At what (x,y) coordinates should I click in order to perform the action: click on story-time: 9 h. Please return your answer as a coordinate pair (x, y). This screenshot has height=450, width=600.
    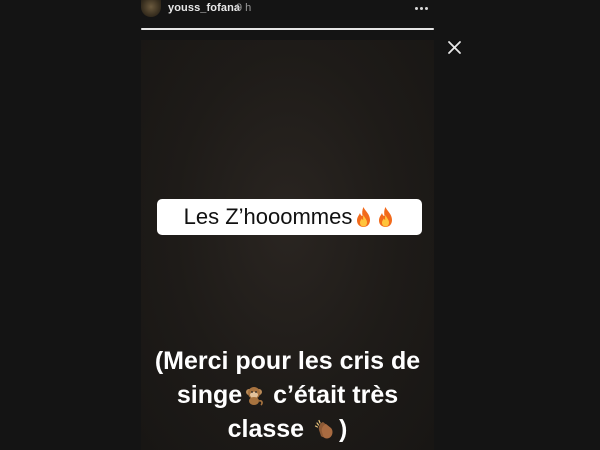
    Looking at the image, I should click on (244, 8).